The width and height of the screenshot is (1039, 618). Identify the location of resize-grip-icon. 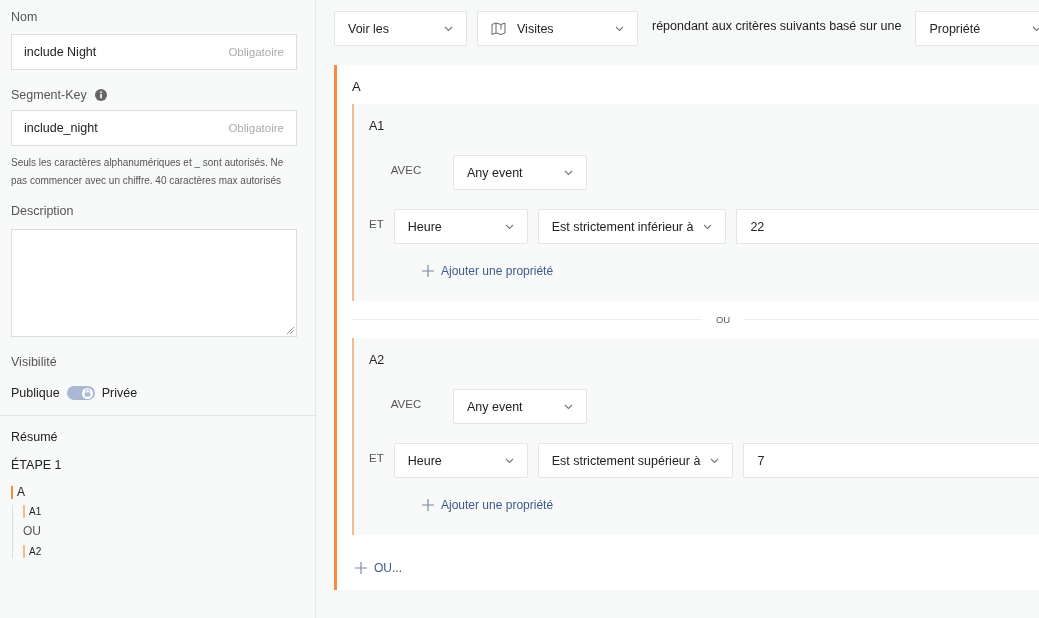
(290, 330).